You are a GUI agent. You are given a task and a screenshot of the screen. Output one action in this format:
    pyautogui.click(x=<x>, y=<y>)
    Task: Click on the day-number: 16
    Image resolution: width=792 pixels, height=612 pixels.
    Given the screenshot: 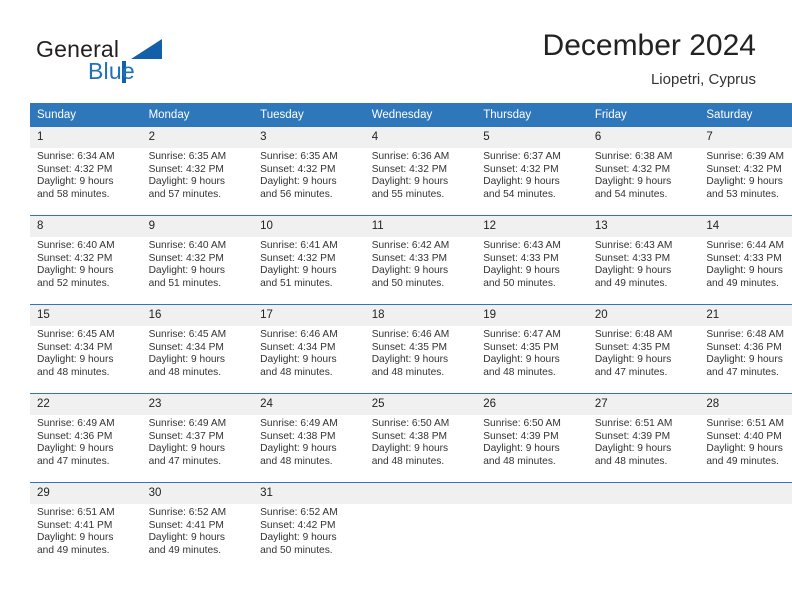 What is the action you would take?
    pyautogui.click(x=197, y=315)
    